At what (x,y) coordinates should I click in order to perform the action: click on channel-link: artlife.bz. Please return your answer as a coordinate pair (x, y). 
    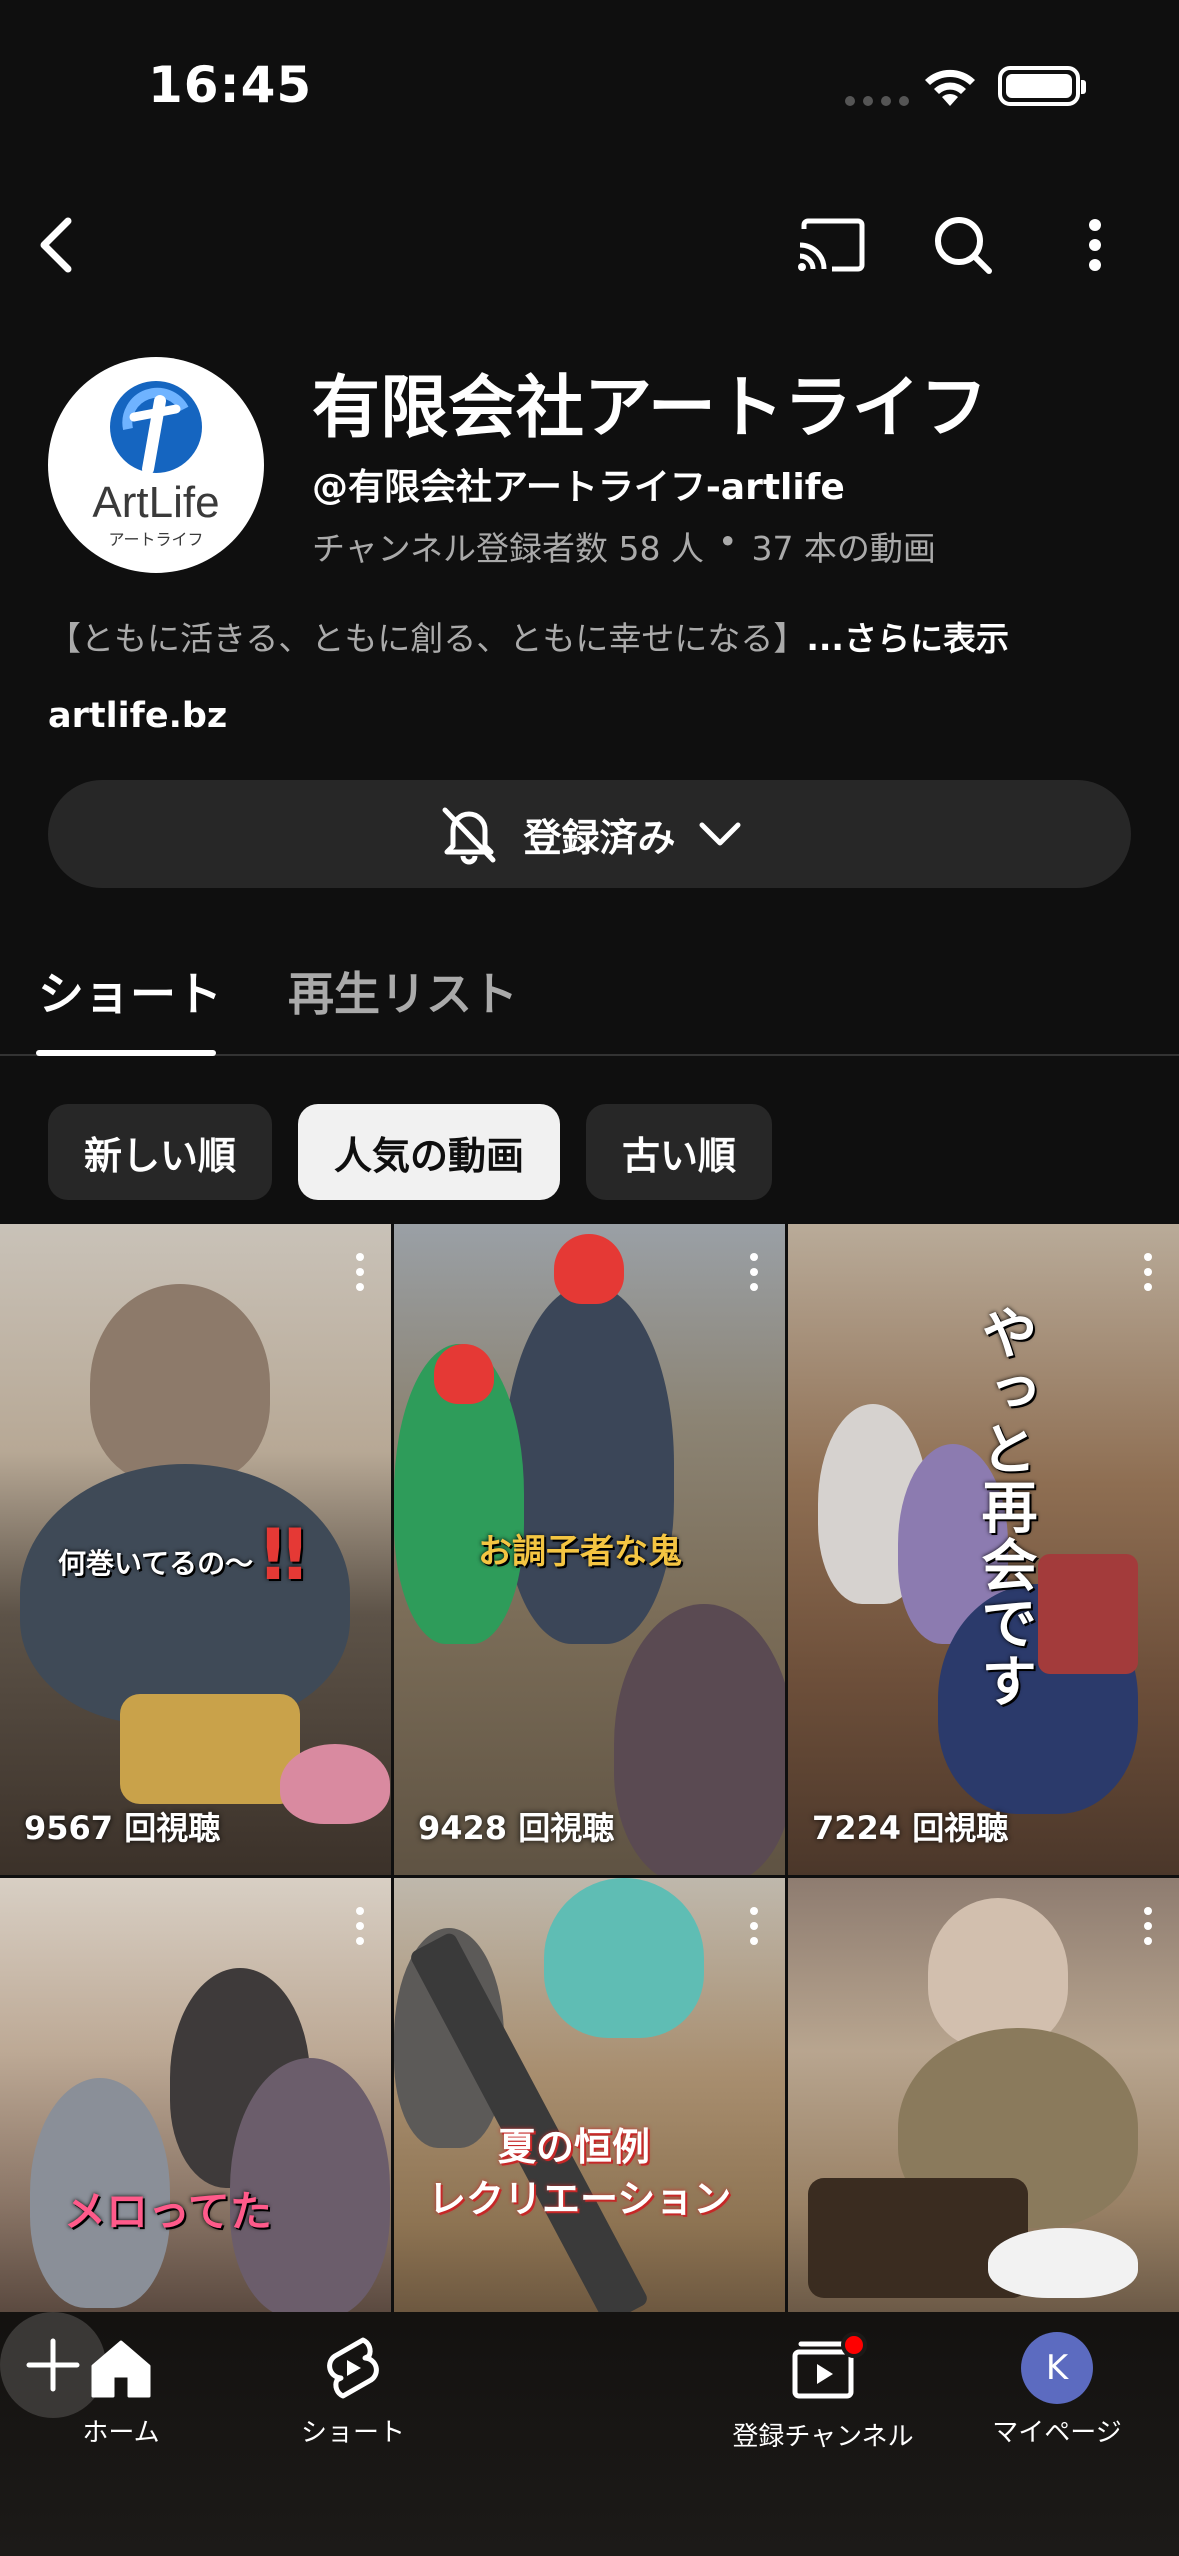
    Looking at the image, I should click on (137, 716).